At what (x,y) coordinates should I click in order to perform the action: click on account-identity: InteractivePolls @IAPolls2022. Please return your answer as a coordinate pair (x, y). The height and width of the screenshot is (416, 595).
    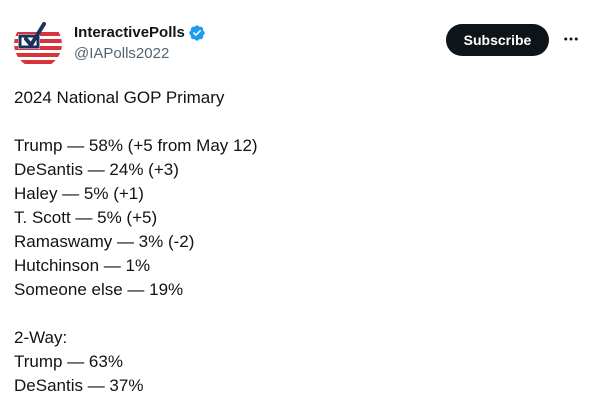
    Looking at the image, I should click on (140, 43).